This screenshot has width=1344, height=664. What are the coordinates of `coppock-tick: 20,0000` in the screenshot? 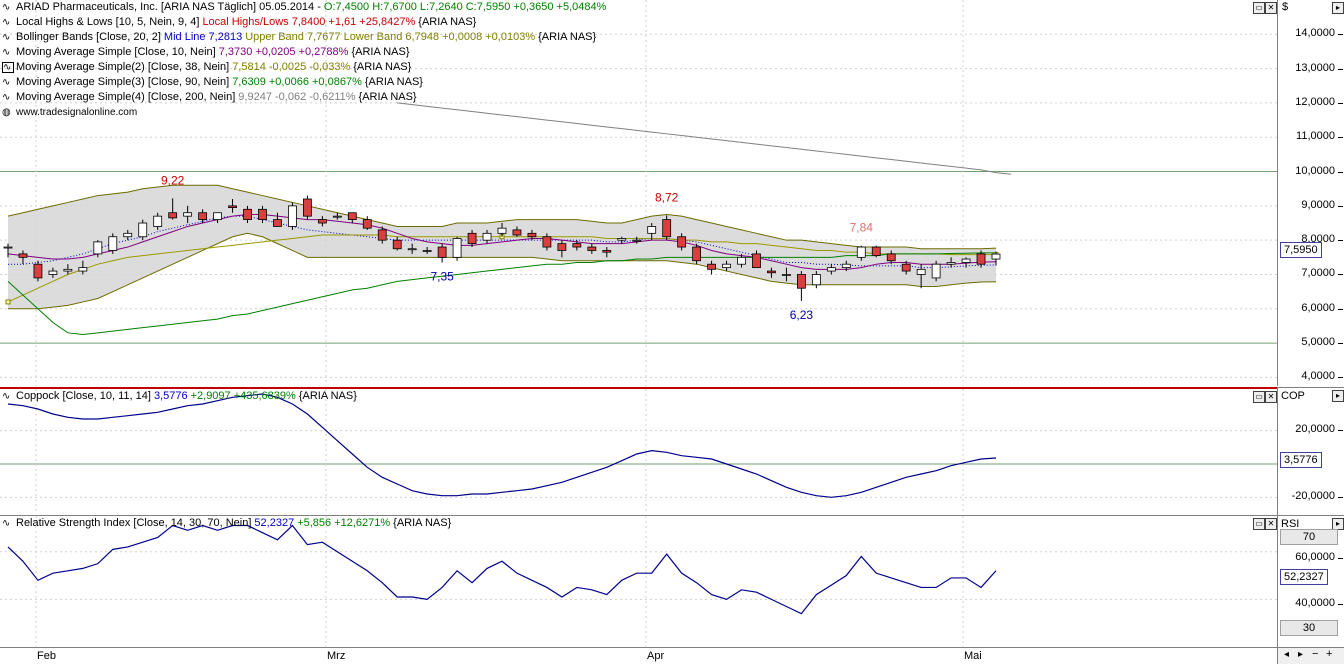 It's located at (1319, 429).